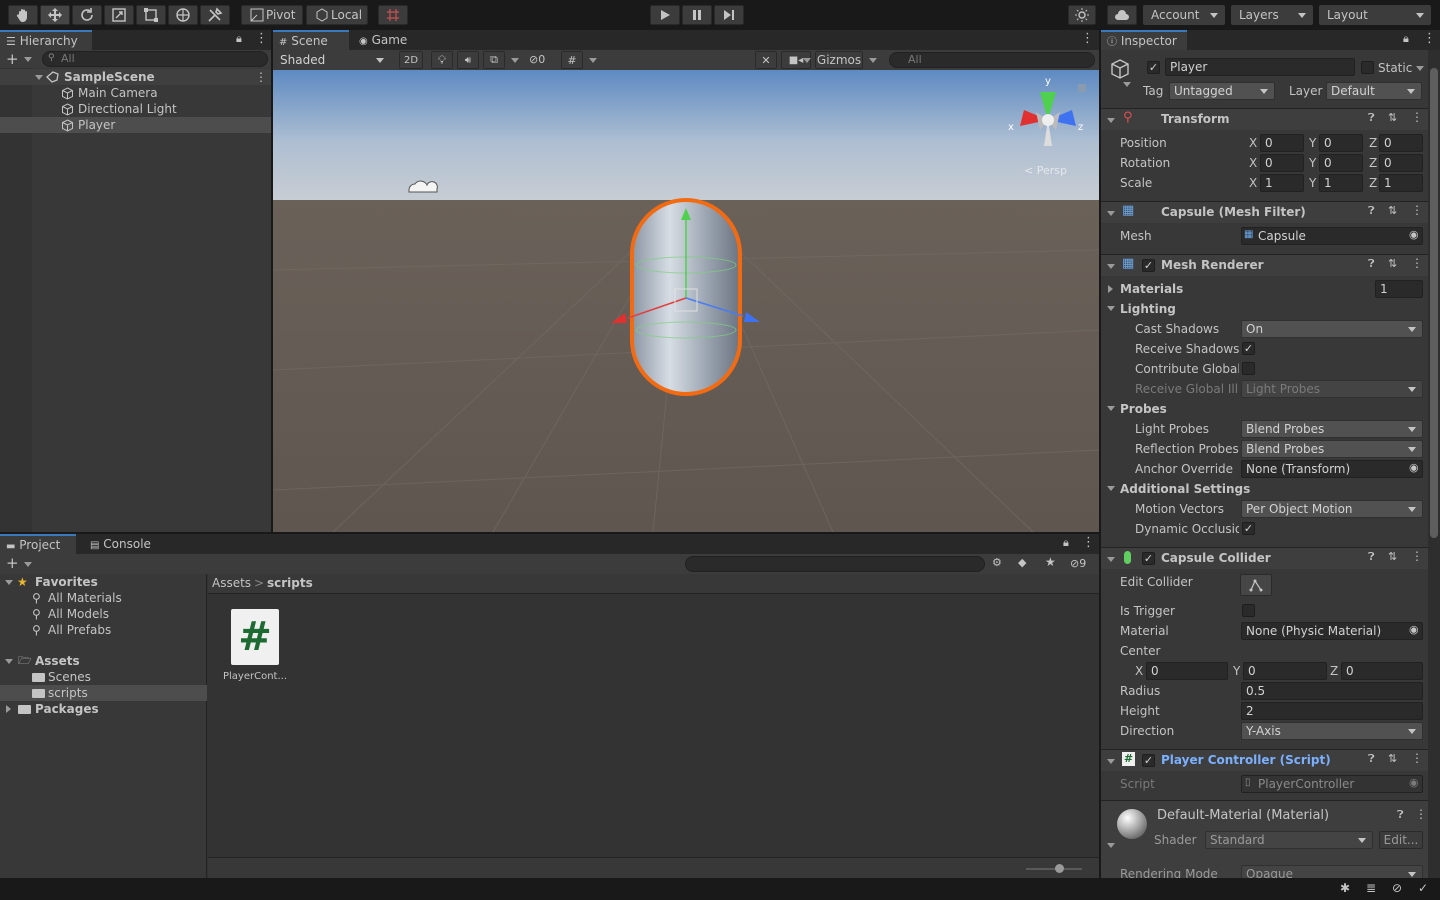  I want to click on gizmos-dropdown-arrow-icon, so click(873, 60).